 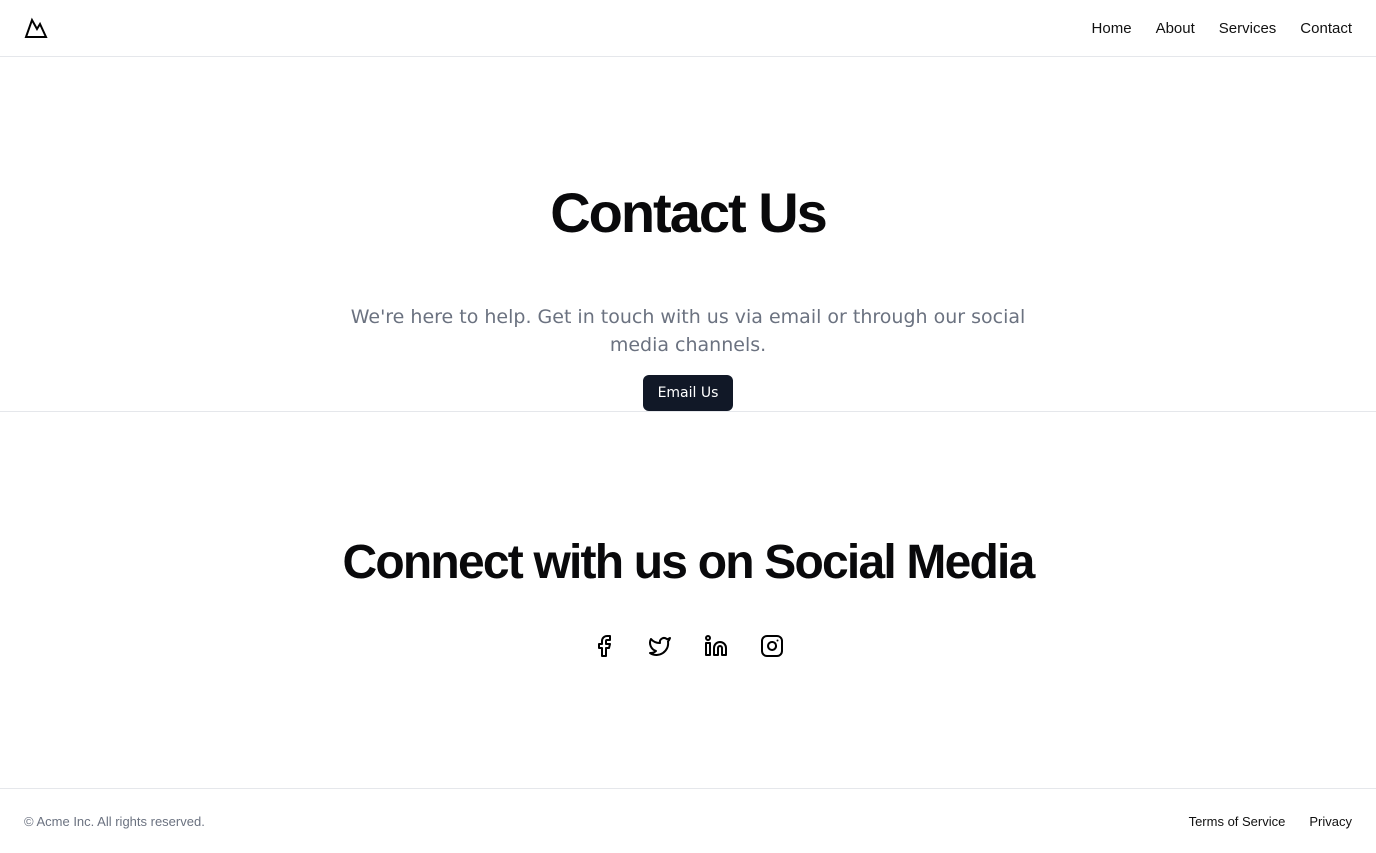 I want to click on nav-contact: Contact, so click(x=1326, y=28).